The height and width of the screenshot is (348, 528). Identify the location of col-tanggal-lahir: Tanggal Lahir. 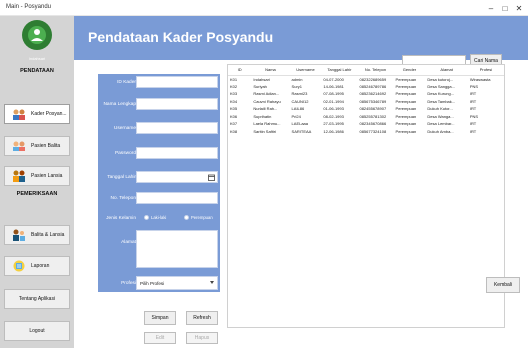
(339, 70).